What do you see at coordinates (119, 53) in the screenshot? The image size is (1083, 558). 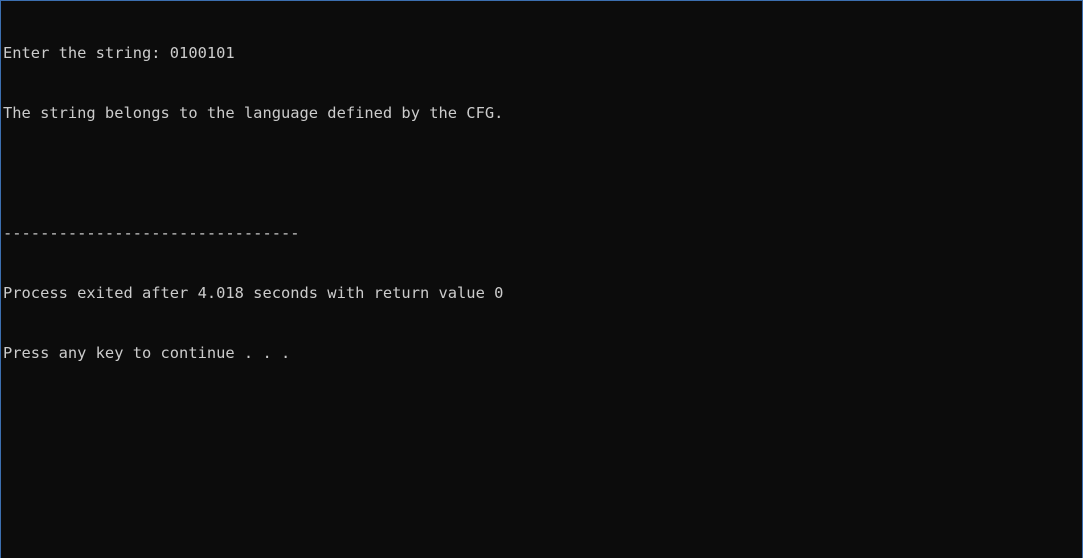 I see `prompt-line: Enter the string: 0100101` at bounding box center [119, 53].